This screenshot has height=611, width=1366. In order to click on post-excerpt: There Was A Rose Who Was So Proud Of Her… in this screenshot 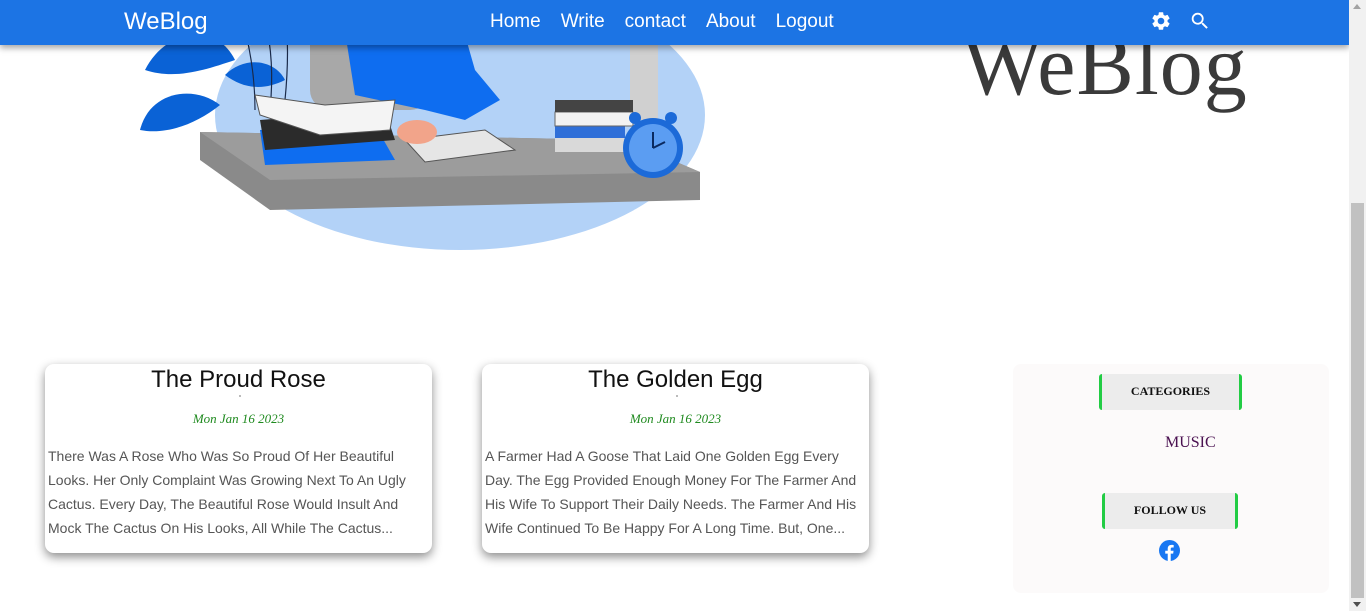, I will do `click(227, 492)`.